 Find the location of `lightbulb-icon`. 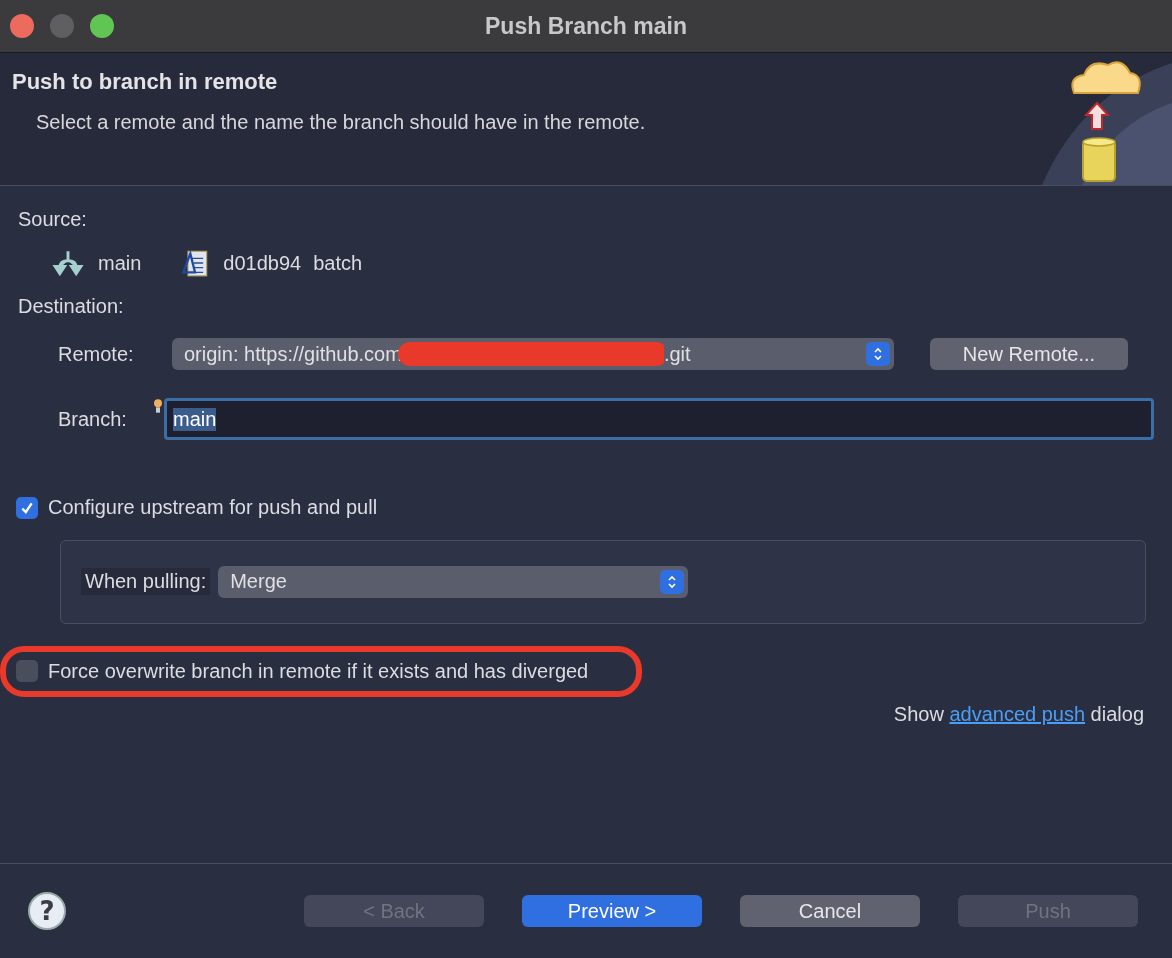

lightbulb-icon is located at coordinates (158, 406).